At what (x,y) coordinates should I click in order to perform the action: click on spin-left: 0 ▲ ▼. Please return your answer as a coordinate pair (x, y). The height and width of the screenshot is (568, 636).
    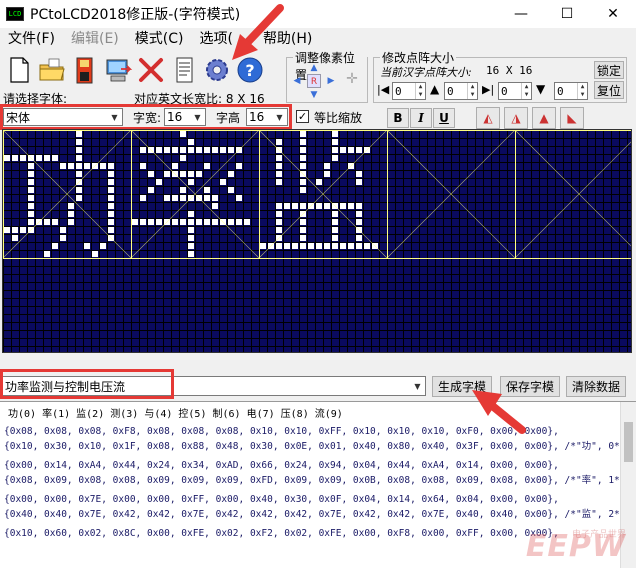
    Looking at the image, I should click on (409, 91).